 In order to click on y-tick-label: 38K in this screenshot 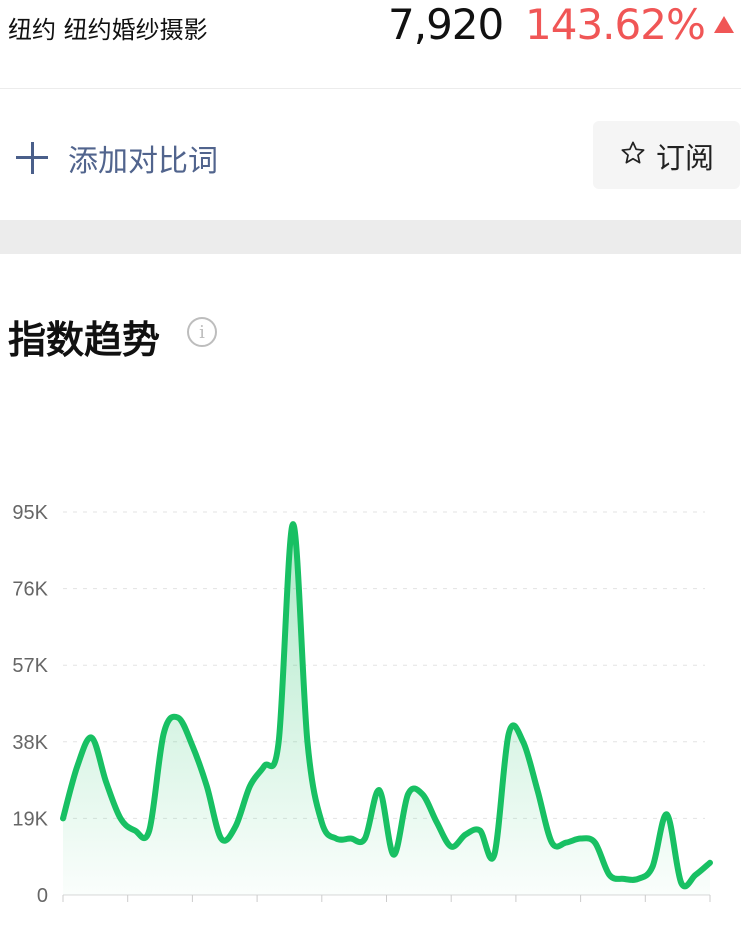, I will do `click(30, 743)`.